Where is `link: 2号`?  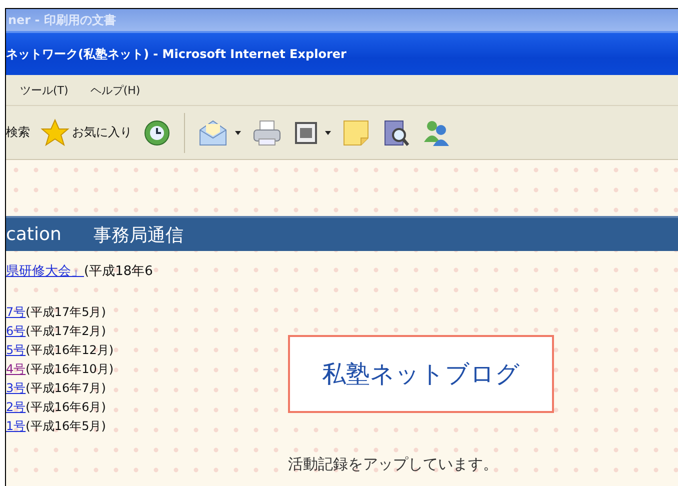 link: 2号 is located at coordinates (16, 407).